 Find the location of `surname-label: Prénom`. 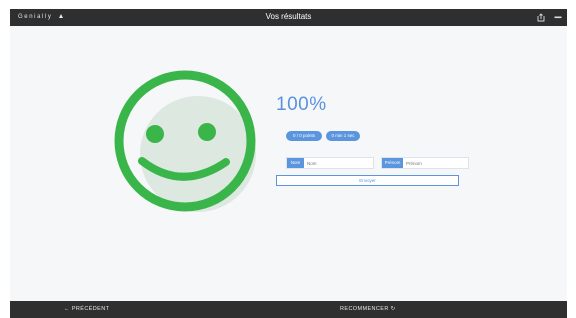

surname-label: Prénom is located at coordinates (392, 163).